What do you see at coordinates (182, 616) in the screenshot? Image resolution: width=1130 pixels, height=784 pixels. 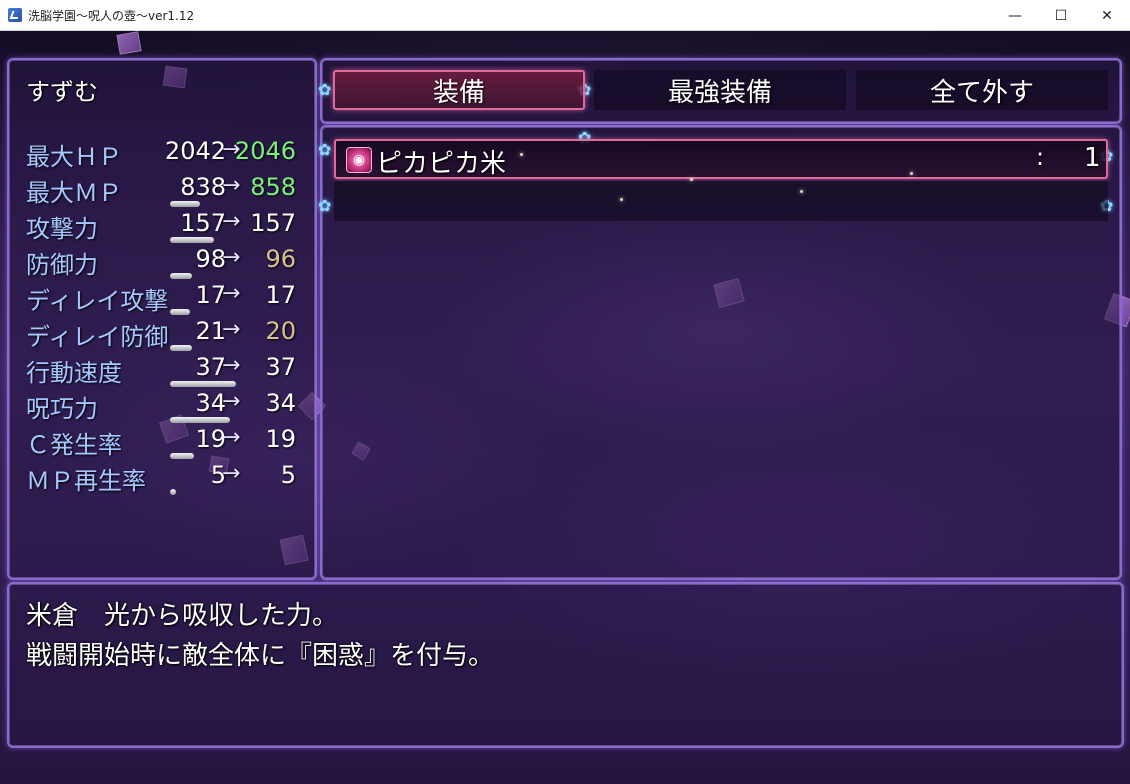 I see `help-text-line1: 米倉 光から吸収した力。` at bounding box center [182, 616].